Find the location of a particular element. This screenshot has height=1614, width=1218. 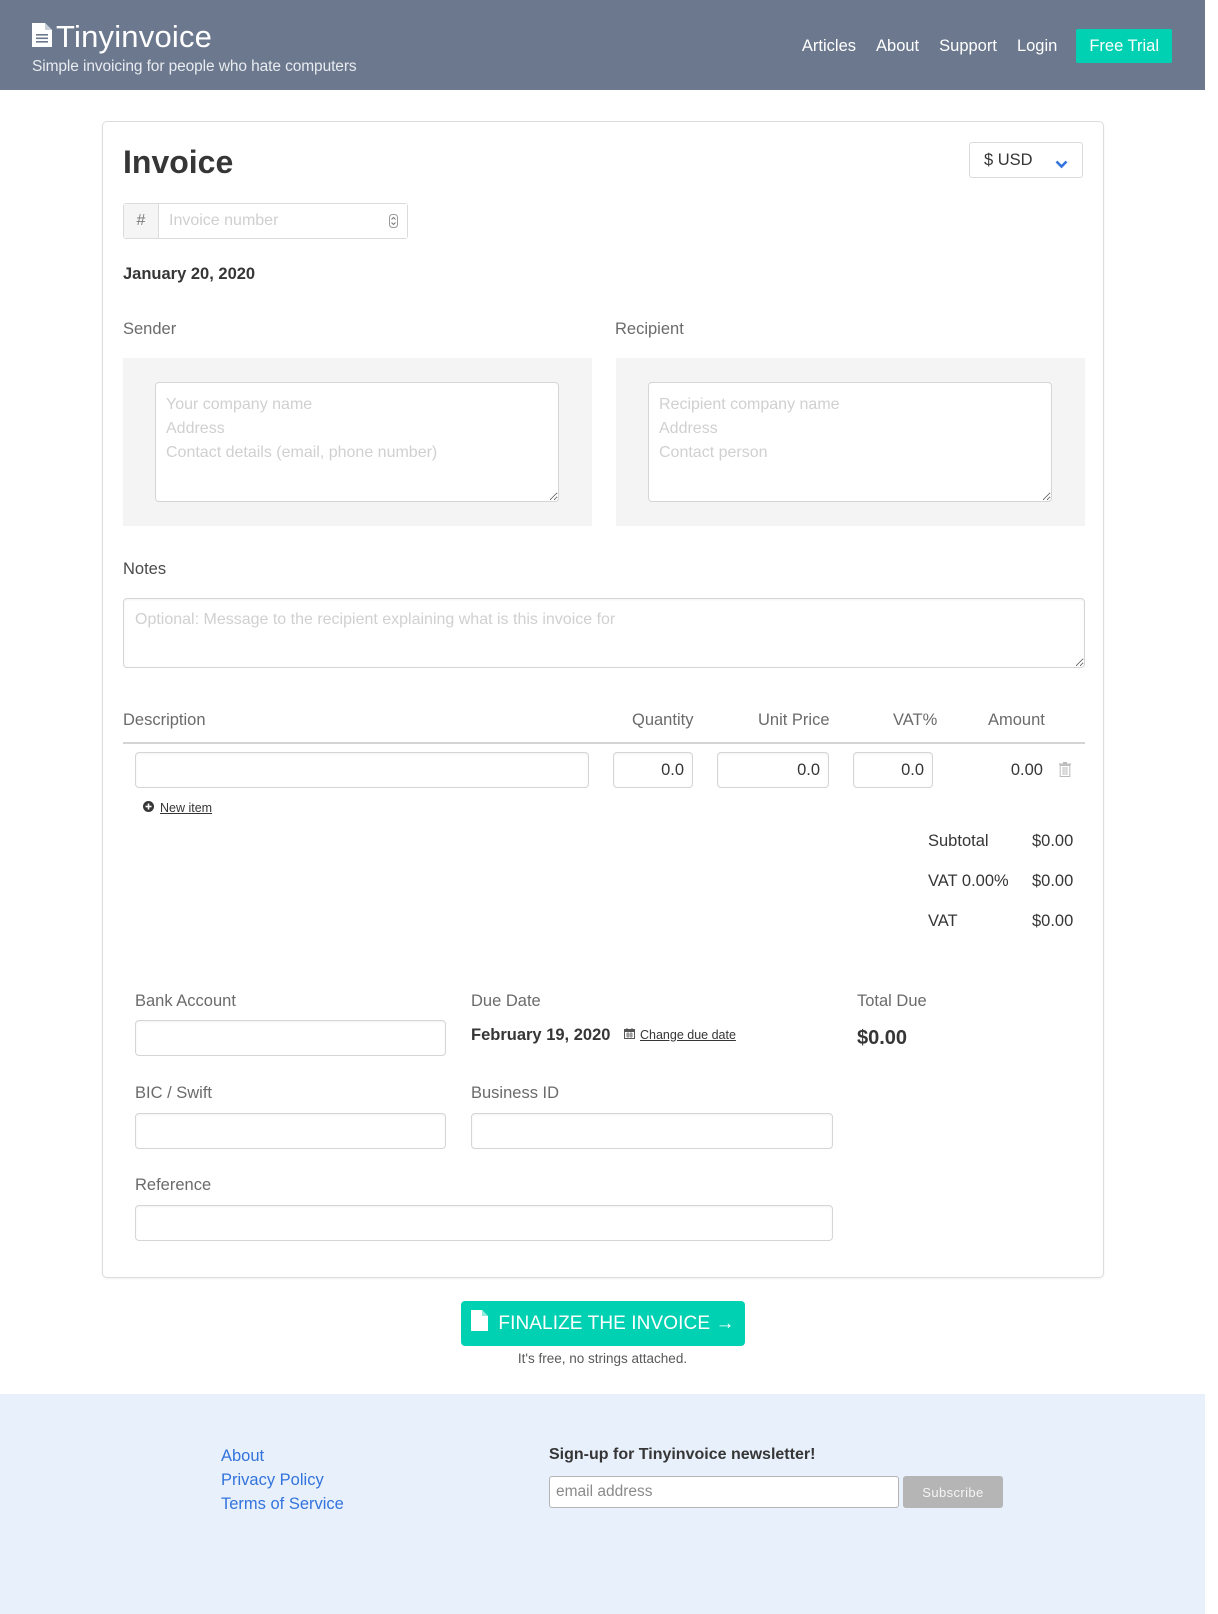

sender-textarea is located at coordinates (357, 442).